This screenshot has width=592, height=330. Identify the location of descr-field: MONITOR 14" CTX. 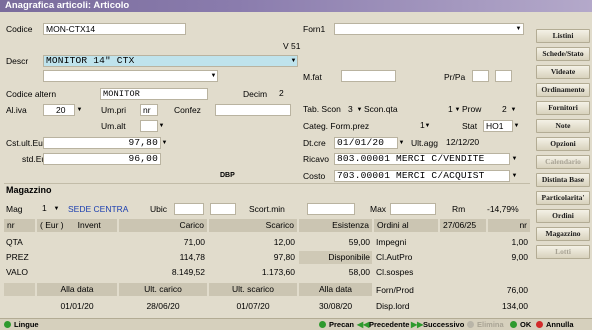
(170, 61).